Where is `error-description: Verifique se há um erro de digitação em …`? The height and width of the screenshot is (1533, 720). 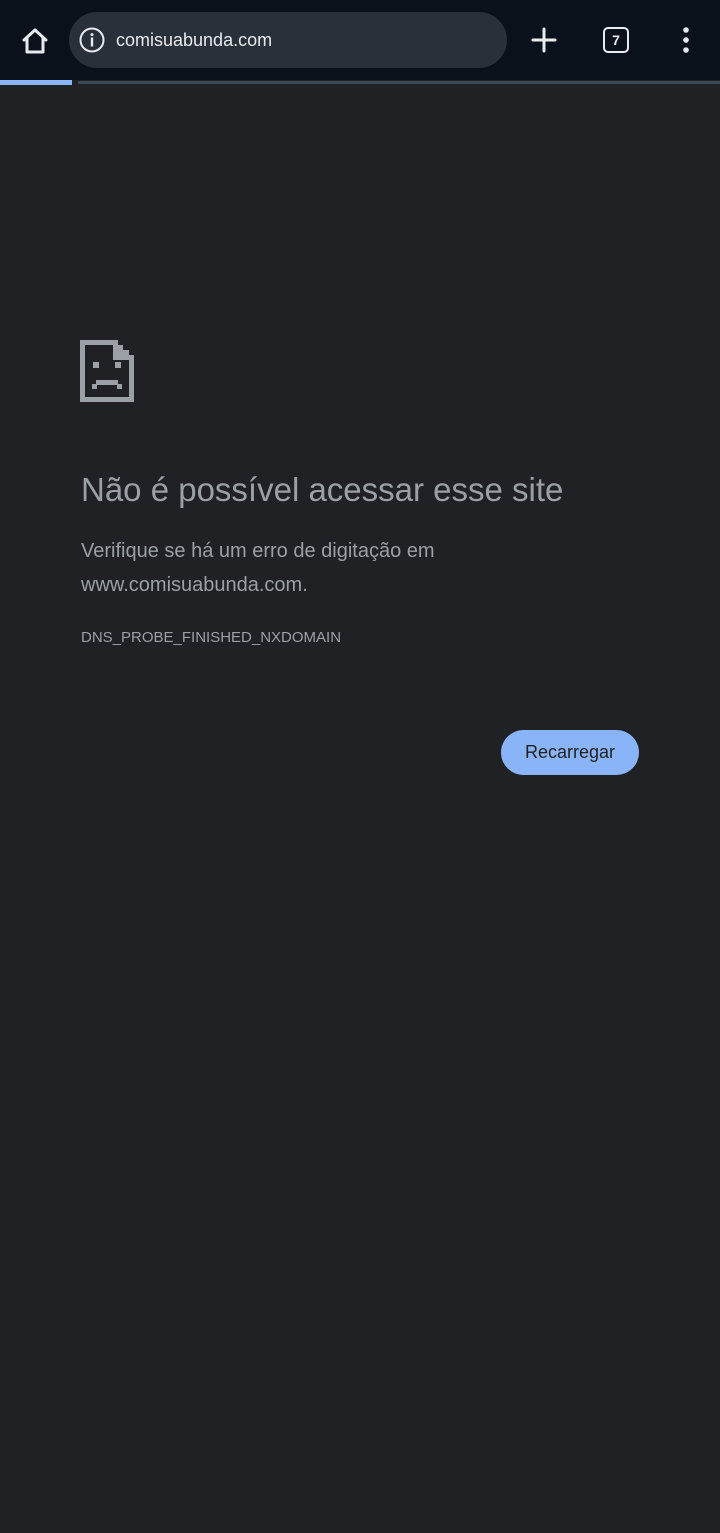 error-description: Verifique se há um erro de digitação em … is located at coordinates (258, 568).